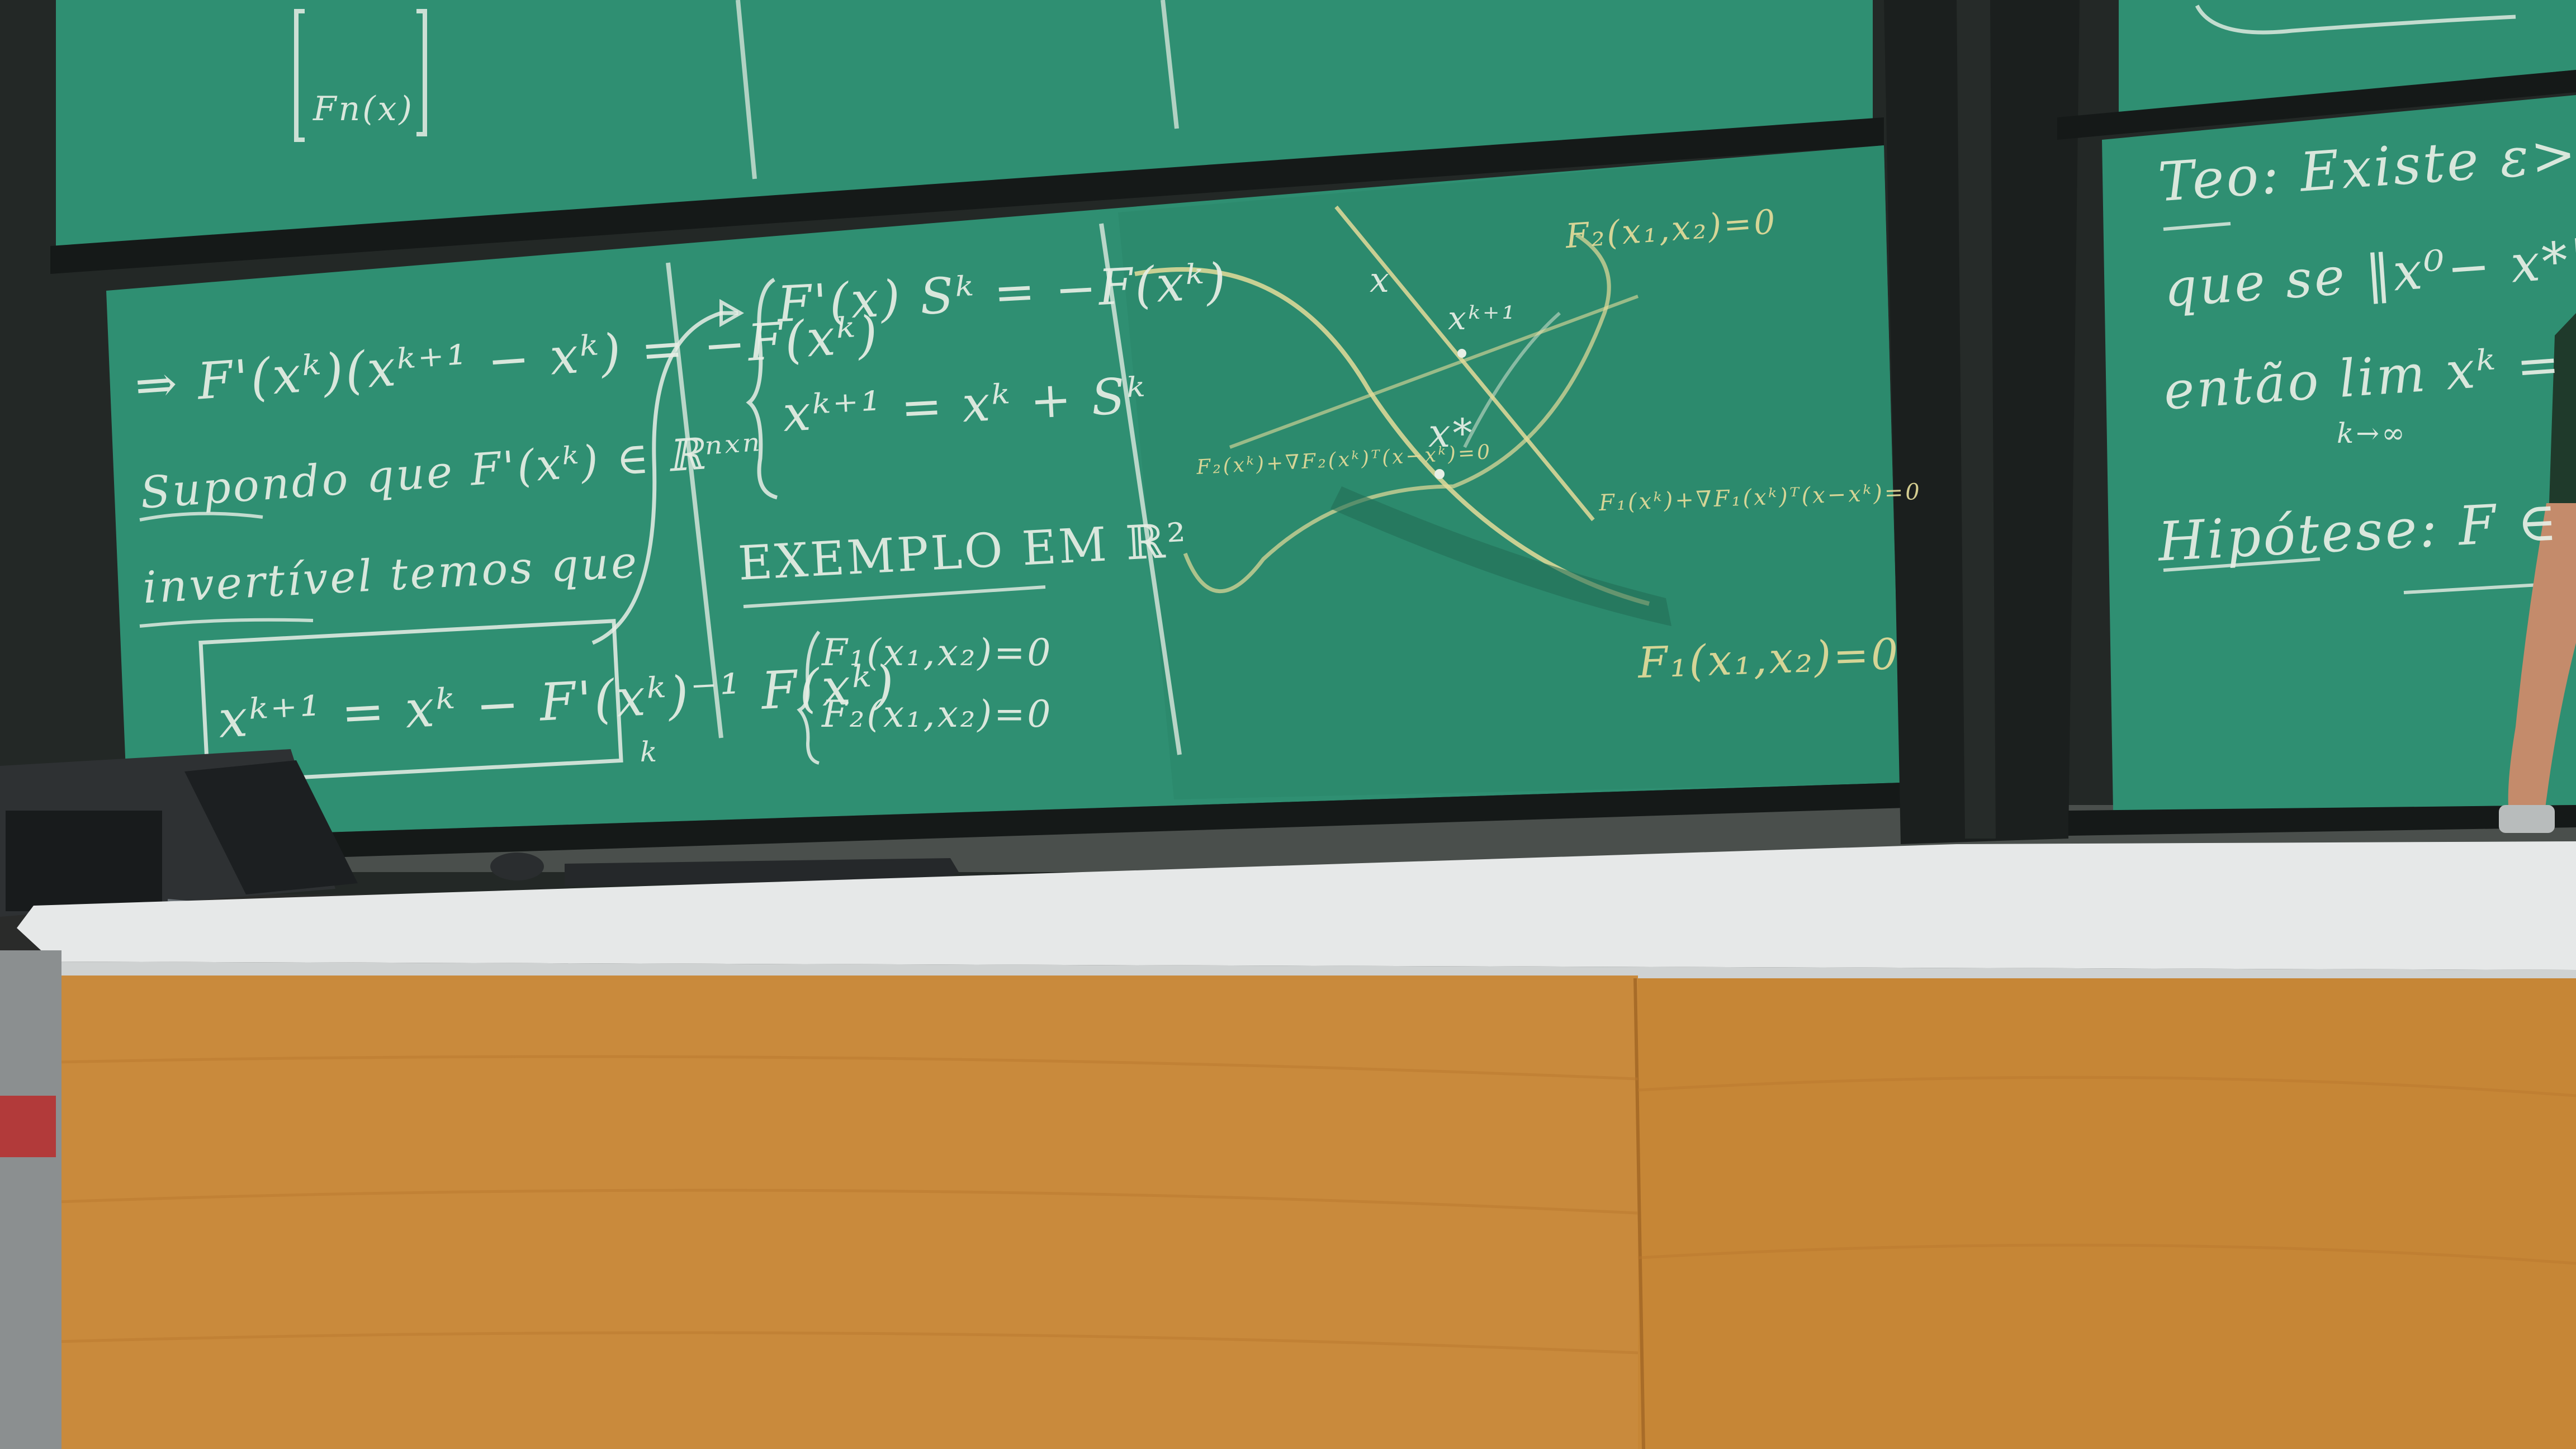  What do you see at coordinates (517, 867) in the screenshot?
I see `mouse` at bounding box center [517, 867].